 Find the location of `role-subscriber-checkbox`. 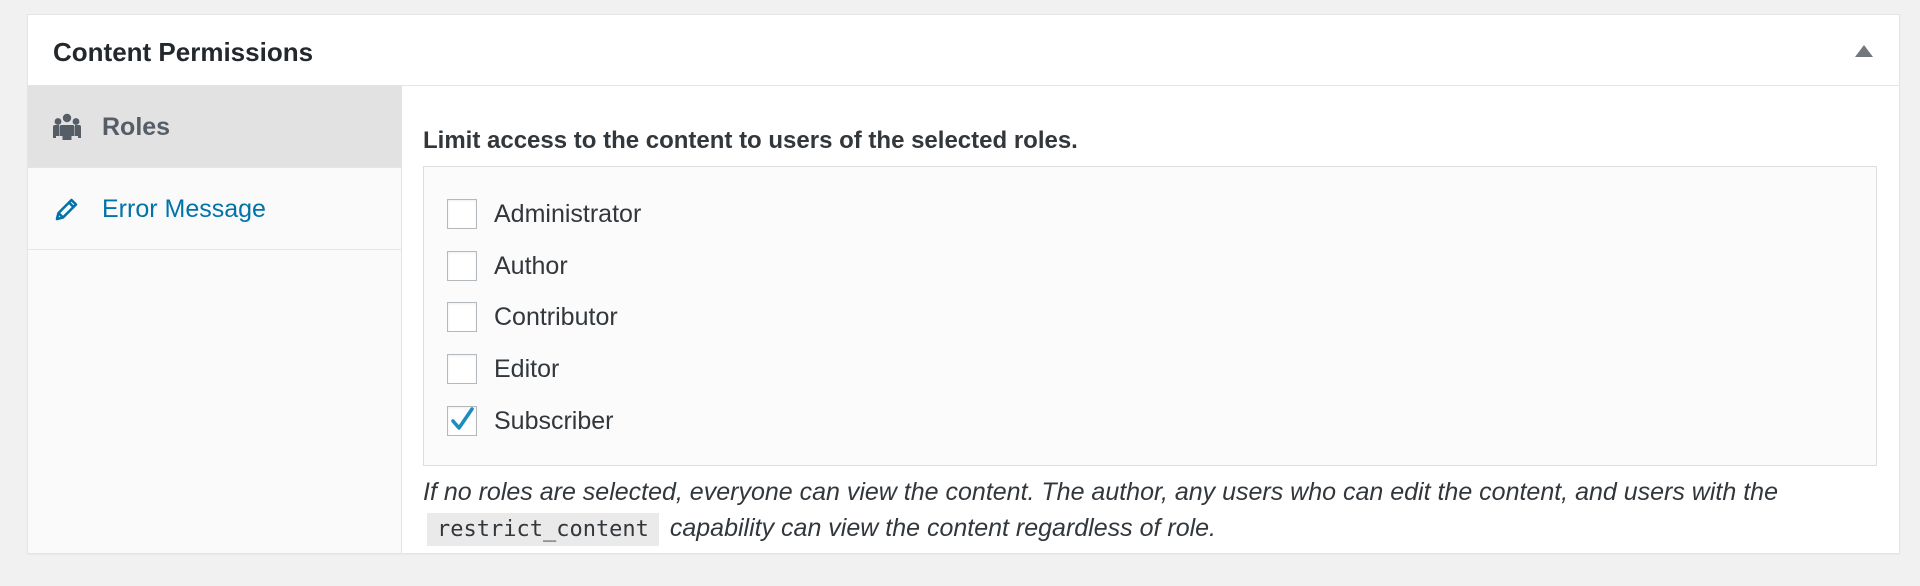

role-subscriber-checkbox is located at coordinates (462, 421).